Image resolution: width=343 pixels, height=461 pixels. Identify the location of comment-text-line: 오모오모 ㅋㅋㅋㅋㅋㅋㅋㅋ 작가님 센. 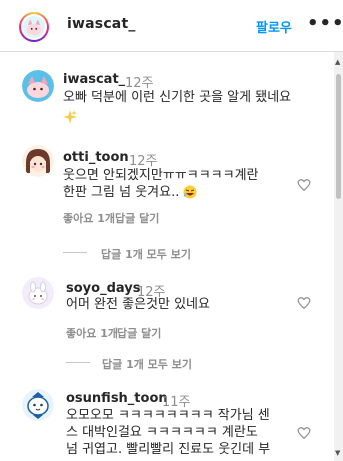
(168, 415).